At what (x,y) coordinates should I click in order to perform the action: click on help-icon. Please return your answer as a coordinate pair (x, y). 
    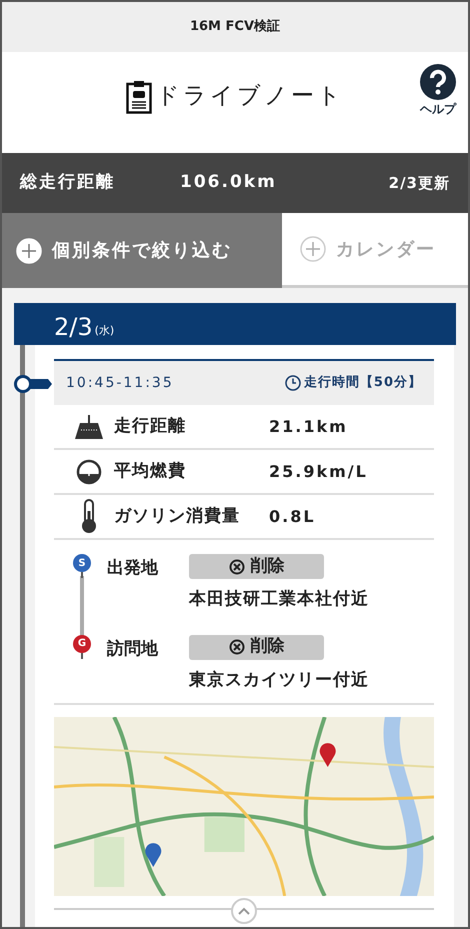
    Looking at the image, I should click on (438, 82).